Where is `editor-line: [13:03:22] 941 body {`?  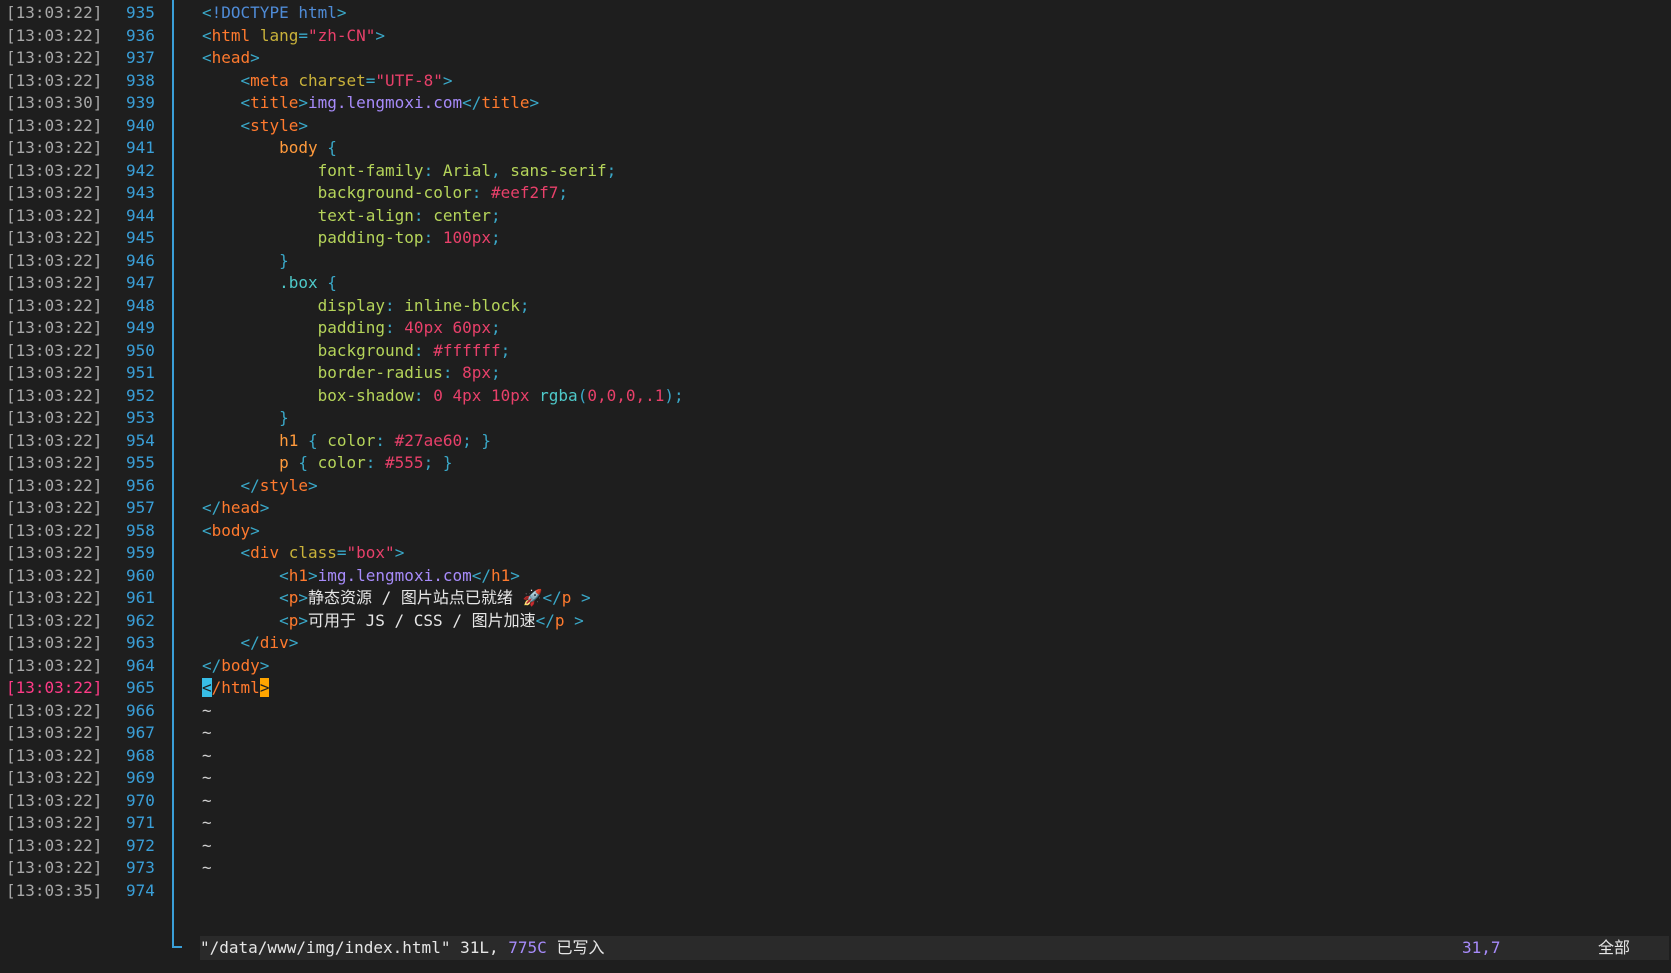
editor-line: [13:03:22] 941 body { is located at coordinates (835, 148).